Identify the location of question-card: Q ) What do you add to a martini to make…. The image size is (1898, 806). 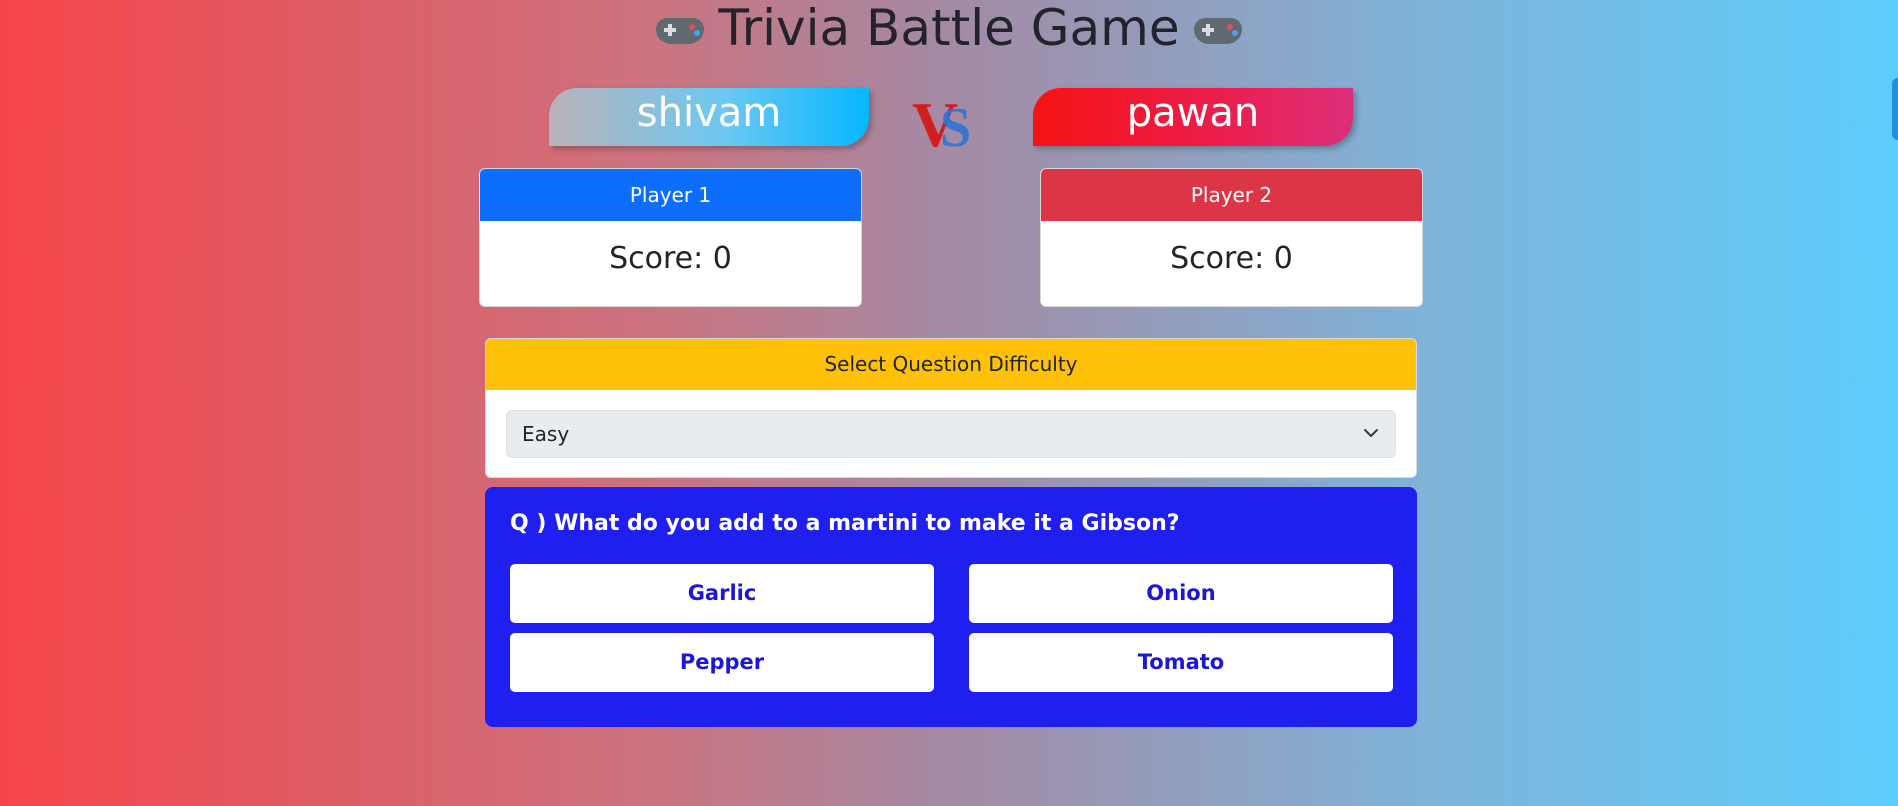
(951, 607).